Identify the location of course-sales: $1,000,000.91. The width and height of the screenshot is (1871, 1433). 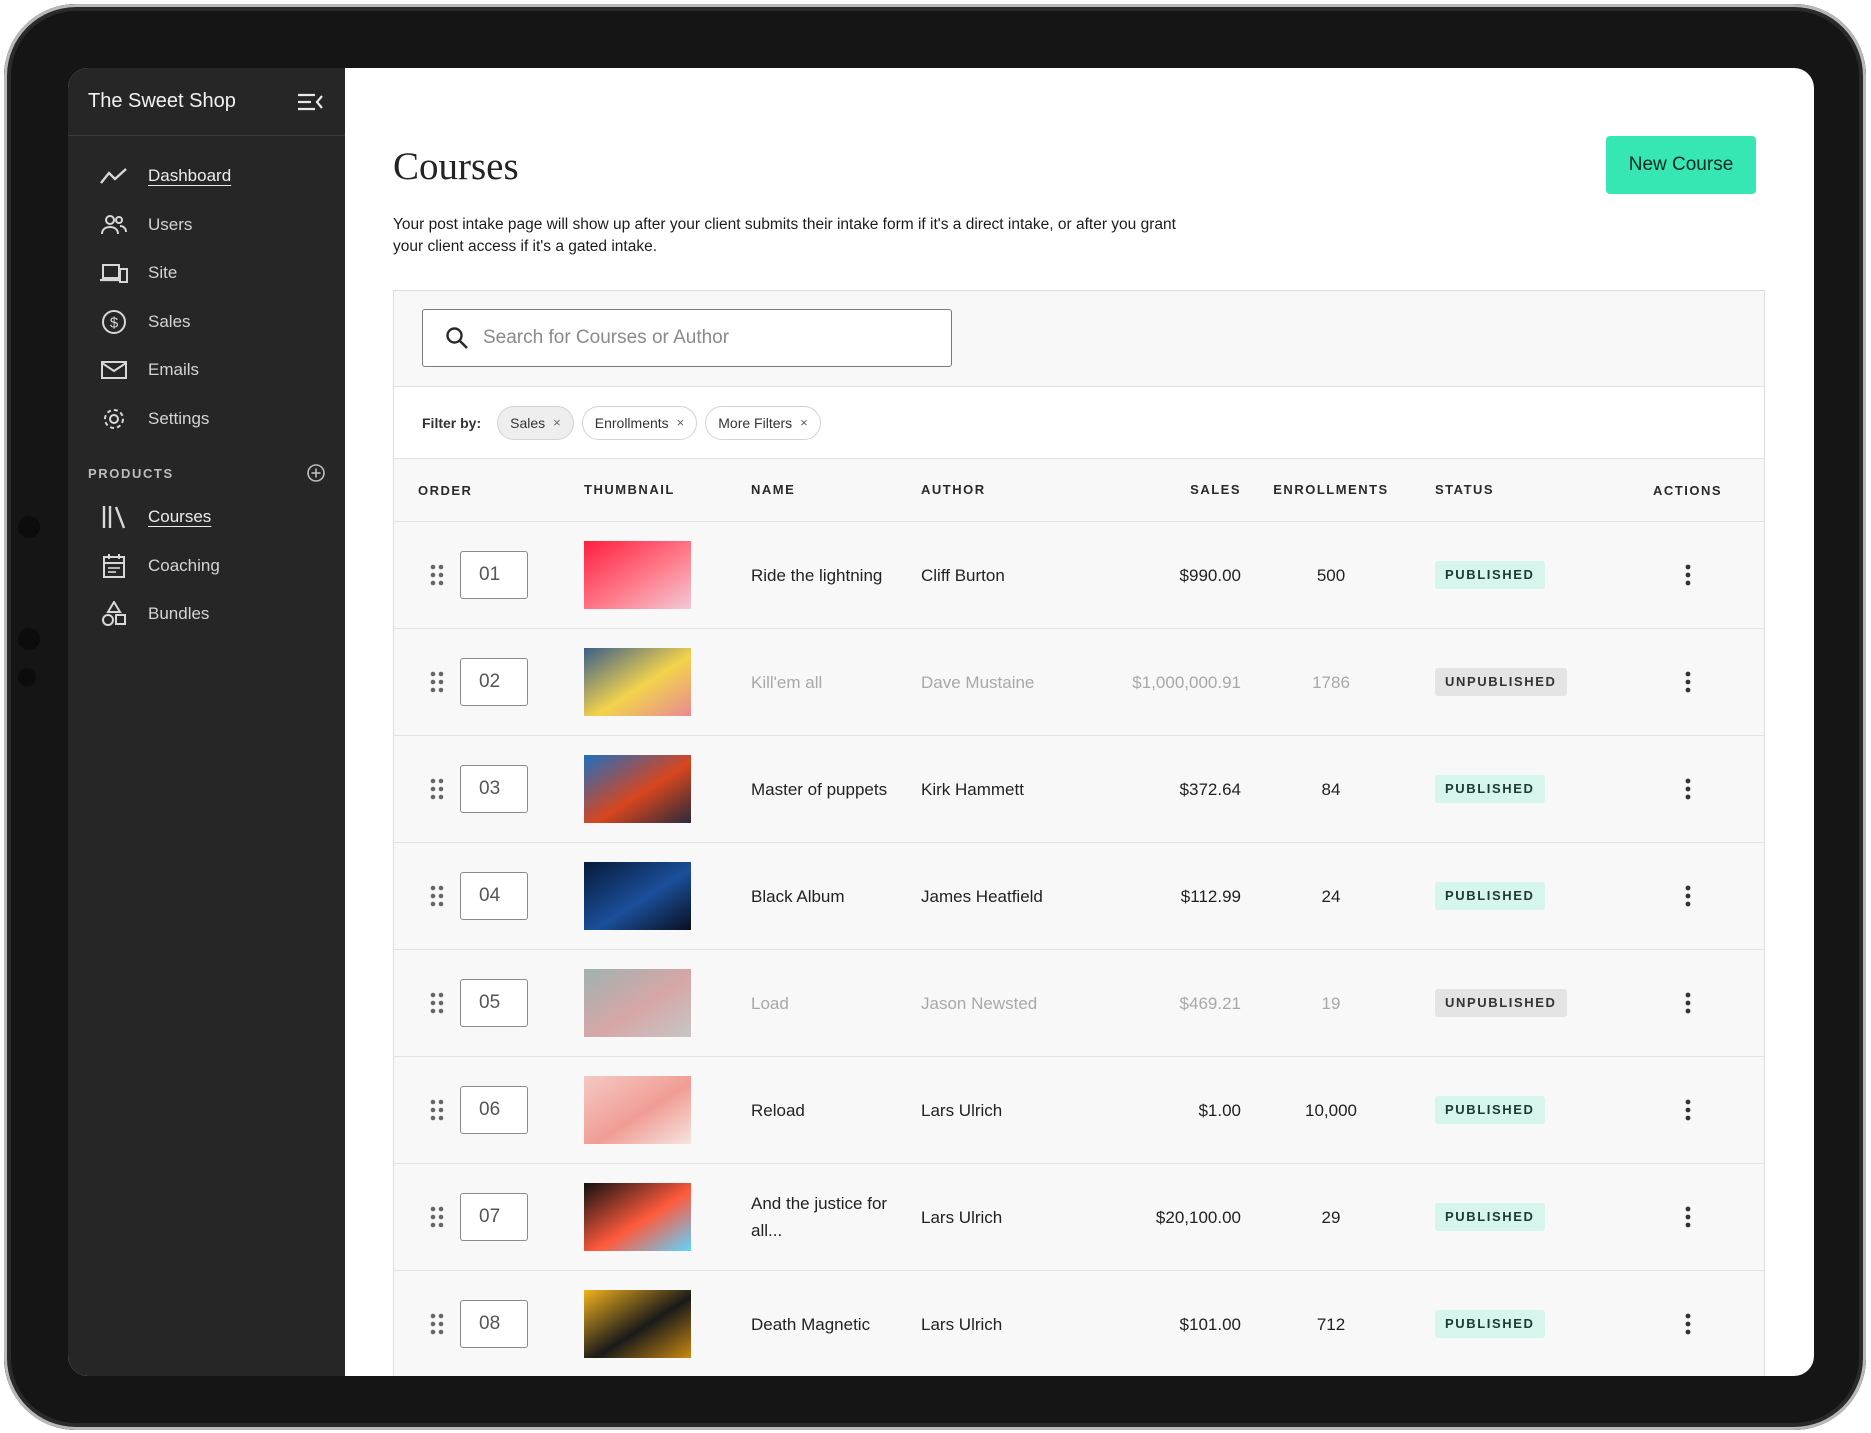
(1186, 682).